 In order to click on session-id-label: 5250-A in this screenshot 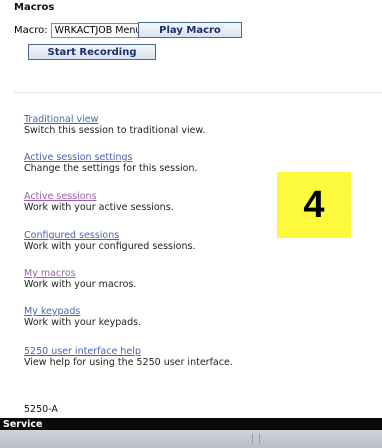, I will do `click(41, 409)`.